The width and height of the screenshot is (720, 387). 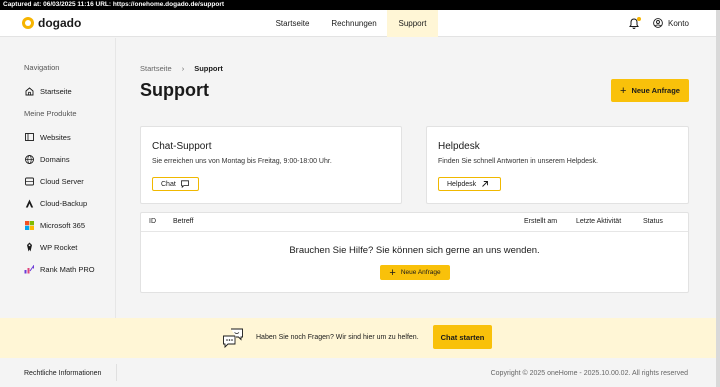 I want to click on chat-start-label: Chat starten, so click(x=462, y=337).